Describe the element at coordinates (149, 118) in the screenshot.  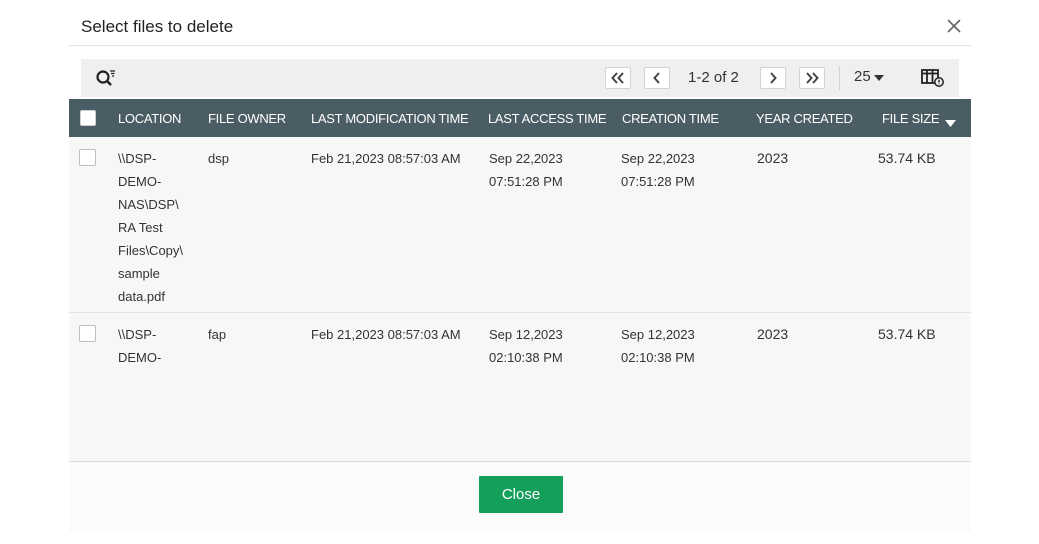
I see `column-header-location: LOCATION` at that location.